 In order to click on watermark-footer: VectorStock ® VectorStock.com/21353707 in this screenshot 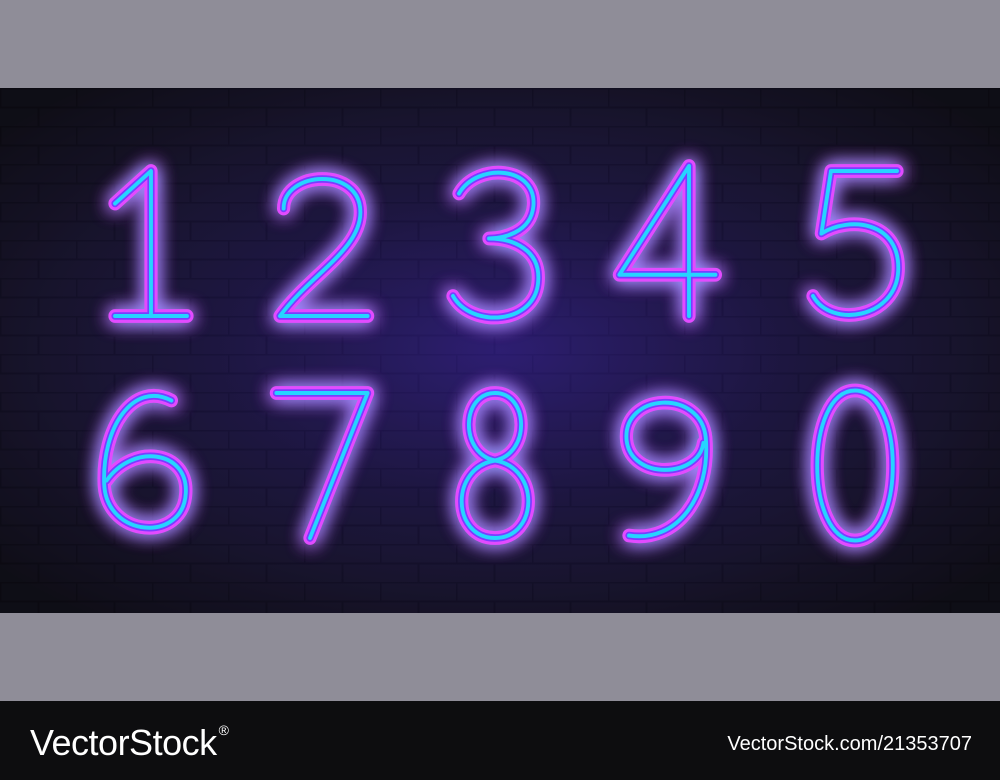, I will do `click(500, 740)`.